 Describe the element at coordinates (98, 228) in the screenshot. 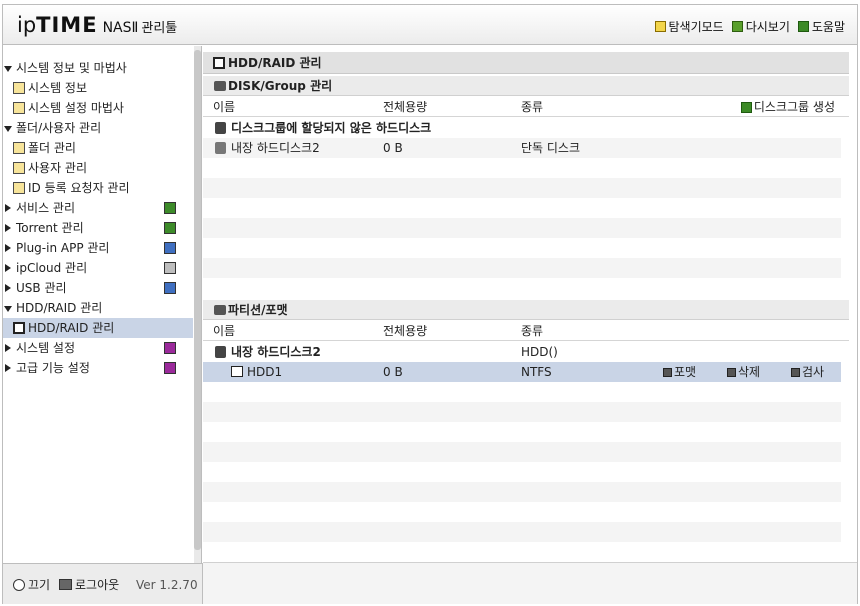

I see `nav-group-torrent: Torrent 관리` at that location.